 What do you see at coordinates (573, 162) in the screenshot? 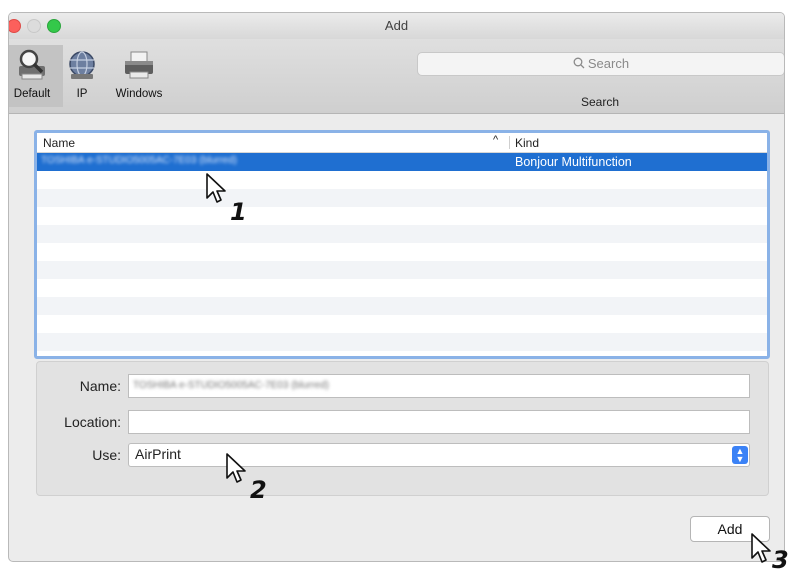
I see `printer-kind-cell: Bonjour Multifunction` at bounding box center [573, 162].